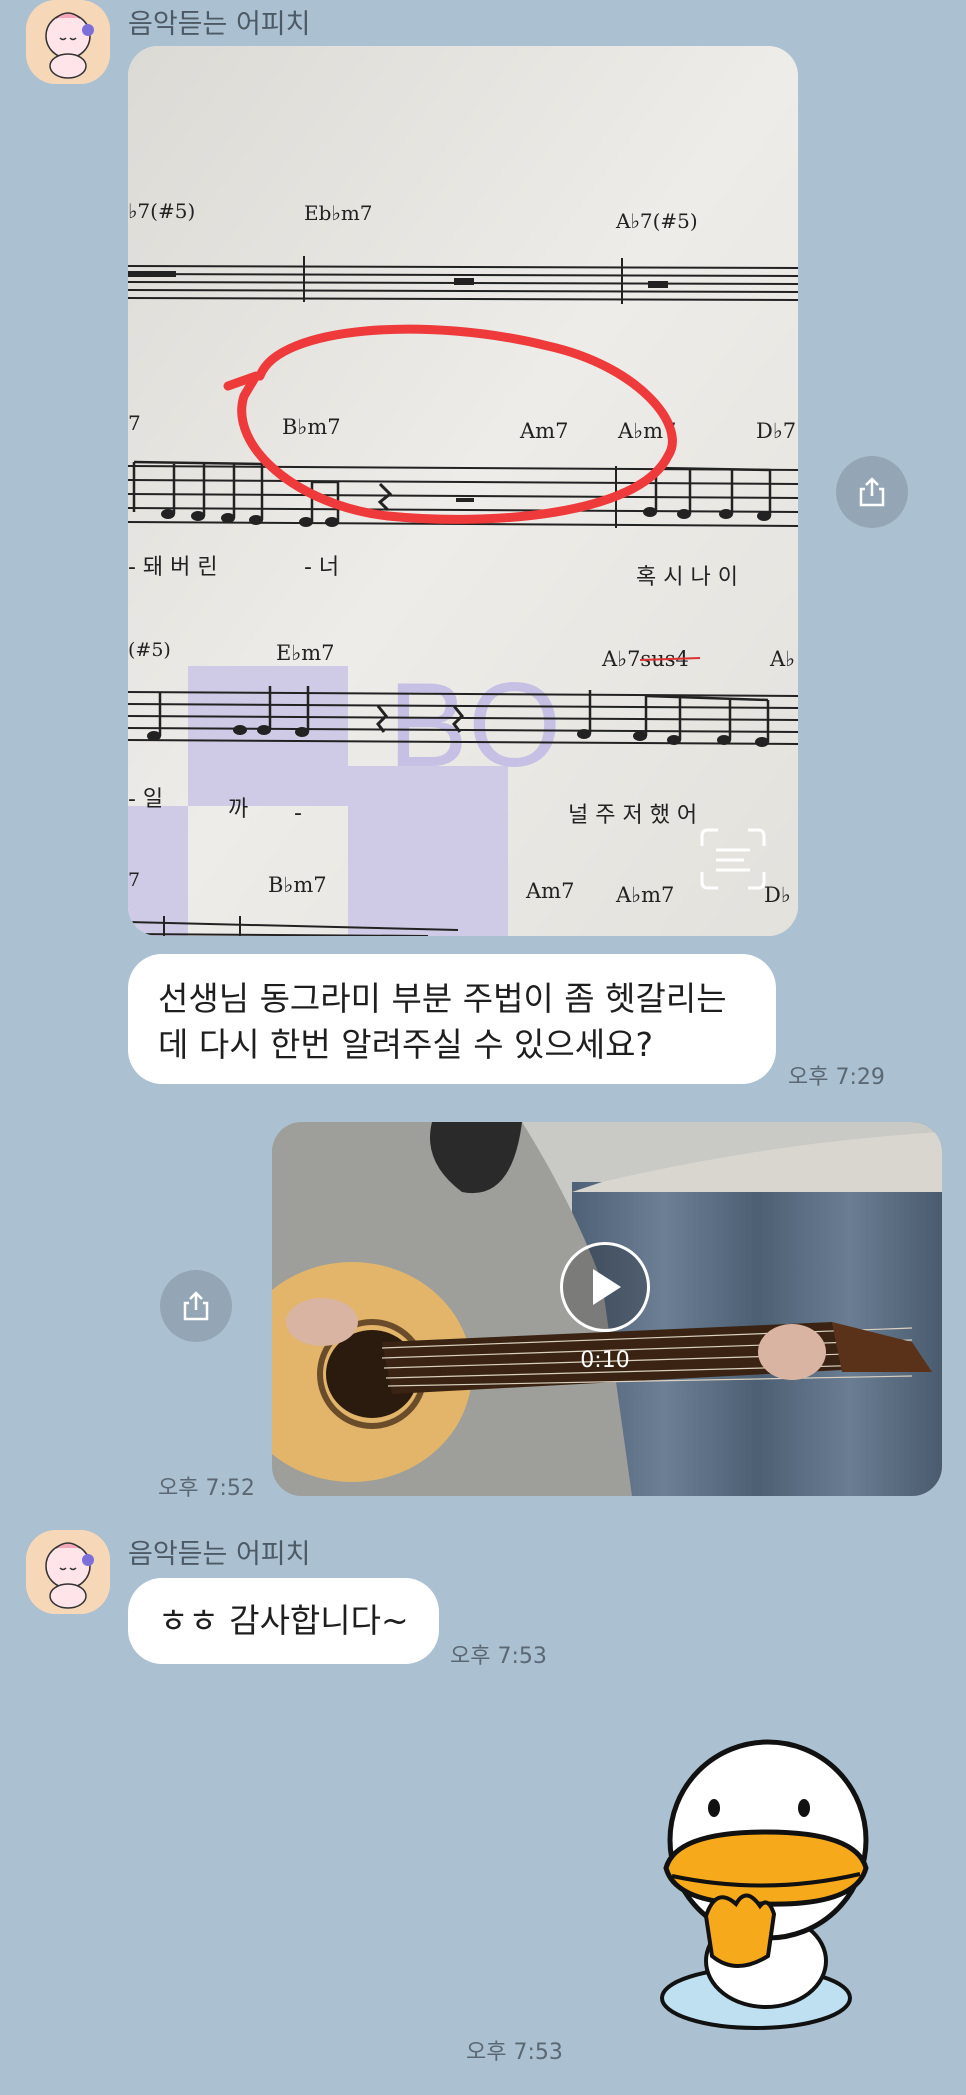  Describe the element at coordinates (149, 650) in the screenshot. I see `chord-label: (#5)` at that location.